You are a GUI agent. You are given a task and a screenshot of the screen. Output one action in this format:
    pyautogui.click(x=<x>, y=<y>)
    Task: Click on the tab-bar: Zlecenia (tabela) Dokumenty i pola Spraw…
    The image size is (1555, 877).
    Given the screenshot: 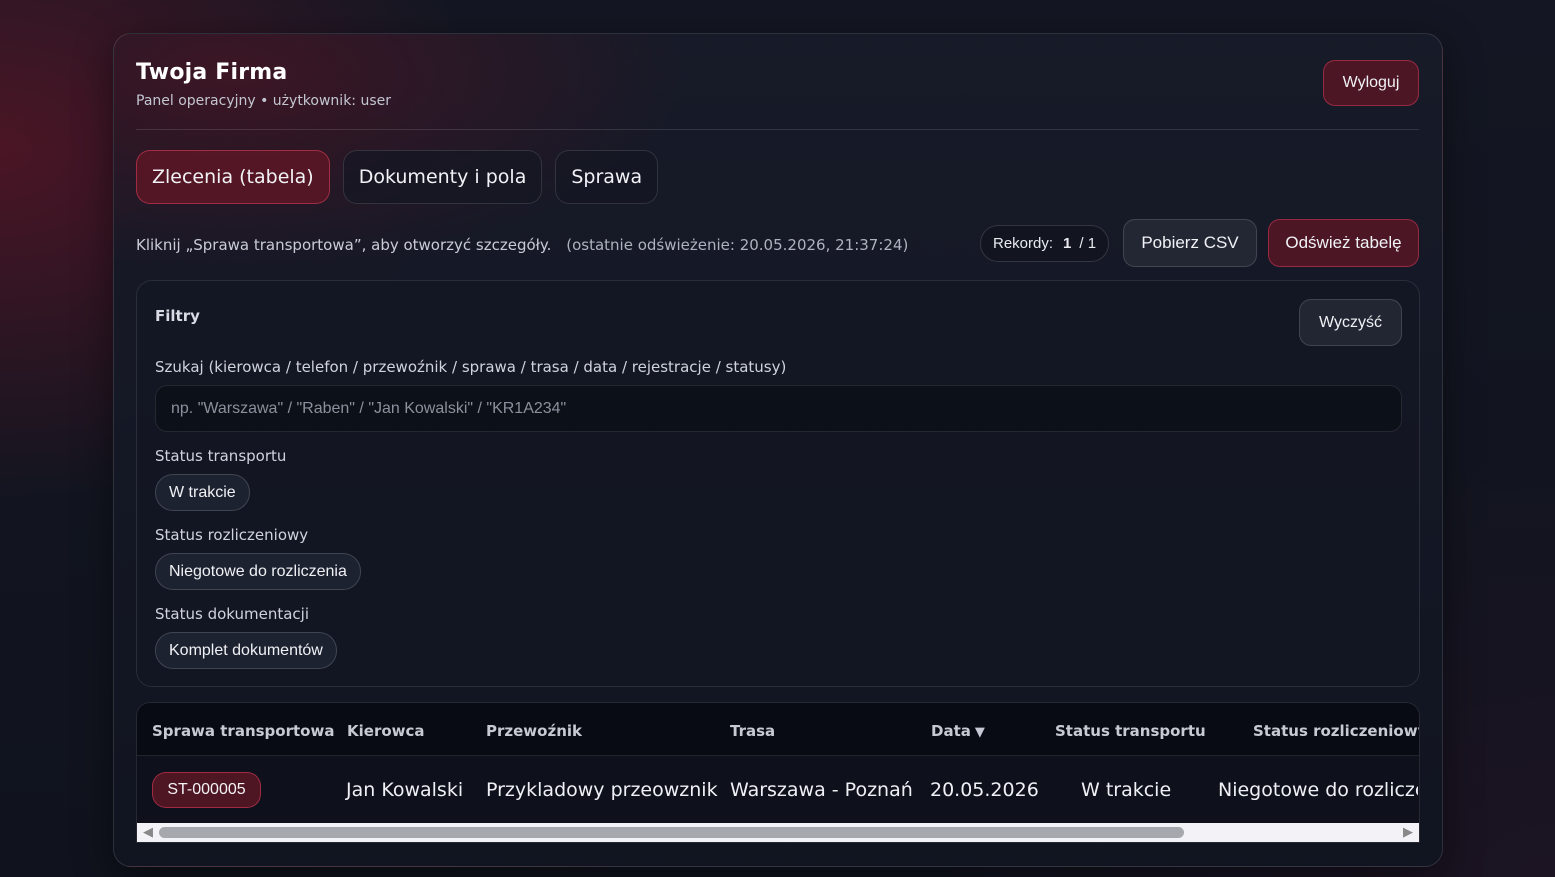 What is the action you would take?
    pyautogui.click(x=397, y=177)
    